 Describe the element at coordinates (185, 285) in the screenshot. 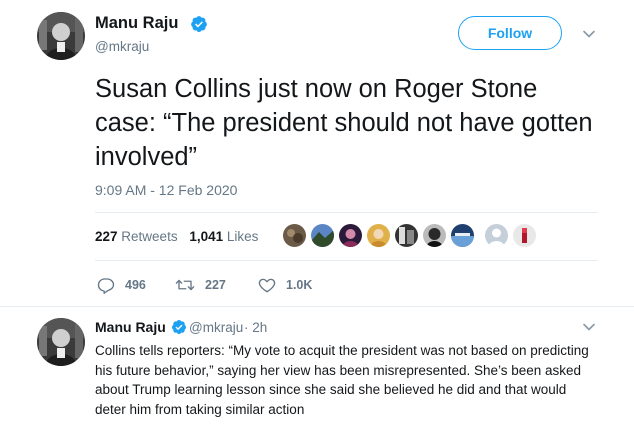

I see `retweet-icon` at that location.